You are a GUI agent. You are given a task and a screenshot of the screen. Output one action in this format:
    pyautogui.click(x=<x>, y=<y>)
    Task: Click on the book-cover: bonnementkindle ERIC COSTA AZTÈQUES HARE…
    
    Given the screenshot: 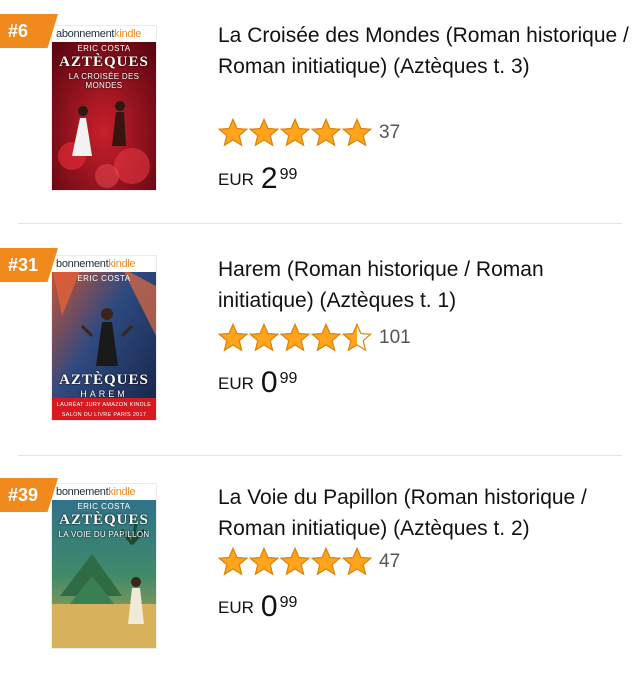 What is the action you would take?
    pyautogui.click(x=104, y=338)
    